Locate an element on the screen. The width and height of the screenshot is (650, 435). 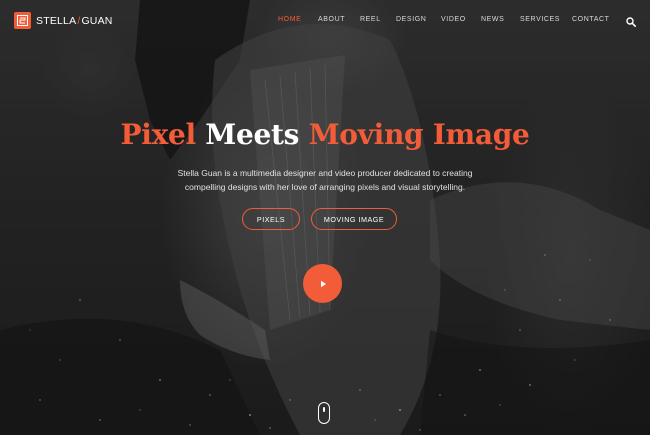
nav-item-design: DESIGN is located at coordinates (411, 19).